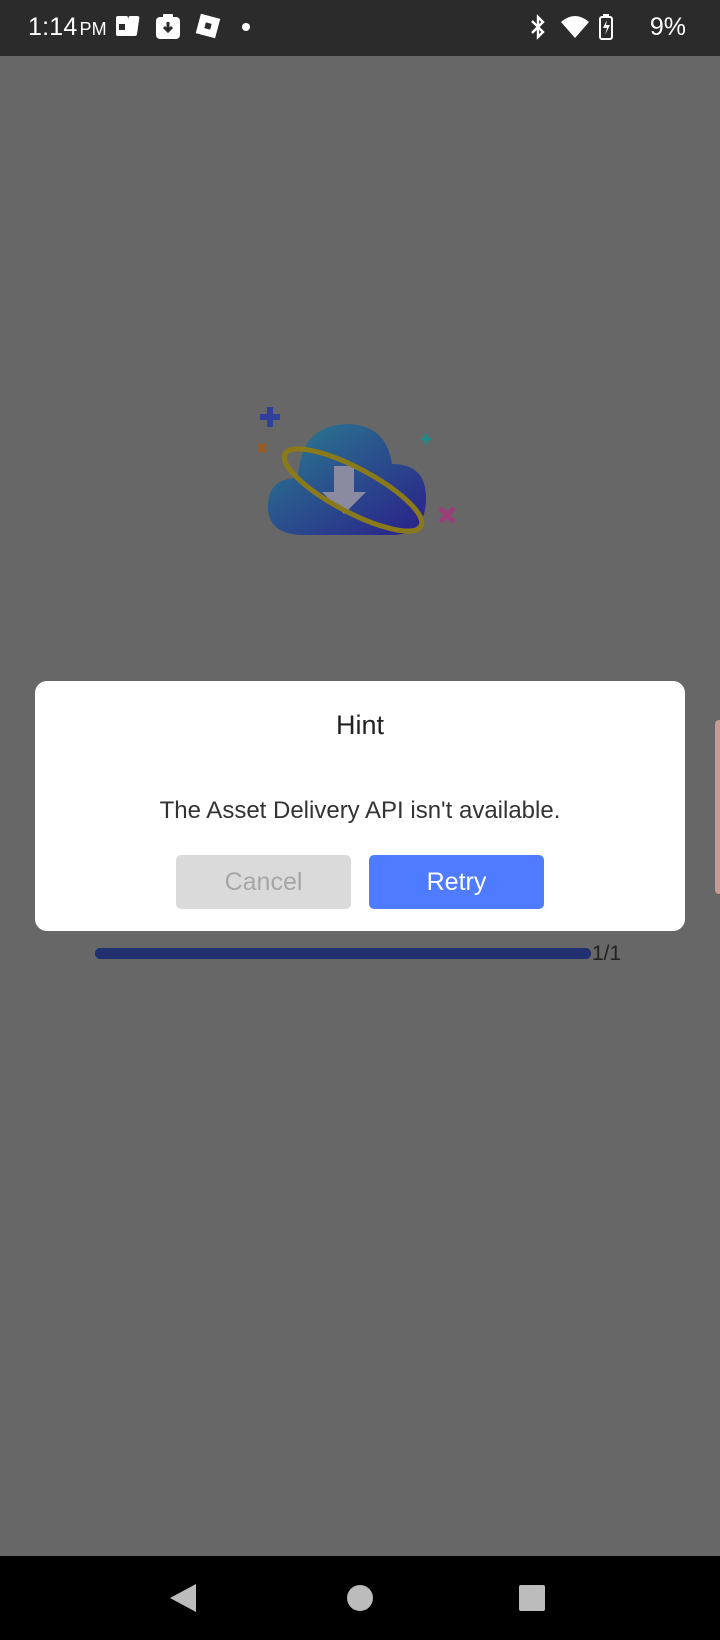 The width and height of the screenshot is (720, 1640). Describe the element at coordinates (607, 953) in the screenshot. I see `progress-count: 1/1` at that location.